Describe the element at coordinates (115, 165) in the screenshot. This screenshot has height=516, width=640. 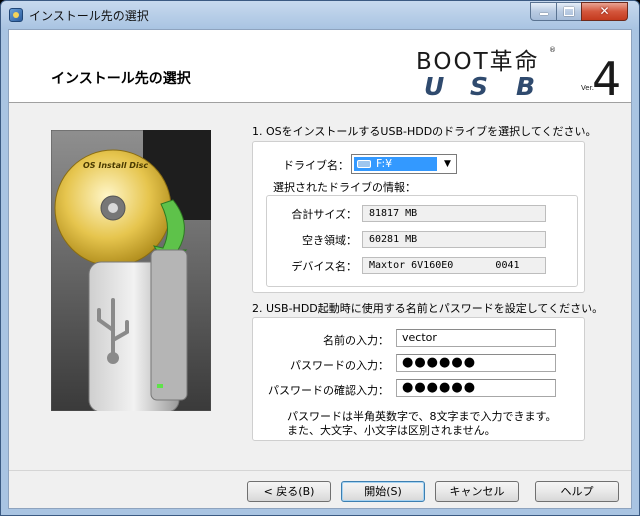
I see `disc-label: OS Install Disc` at that location.